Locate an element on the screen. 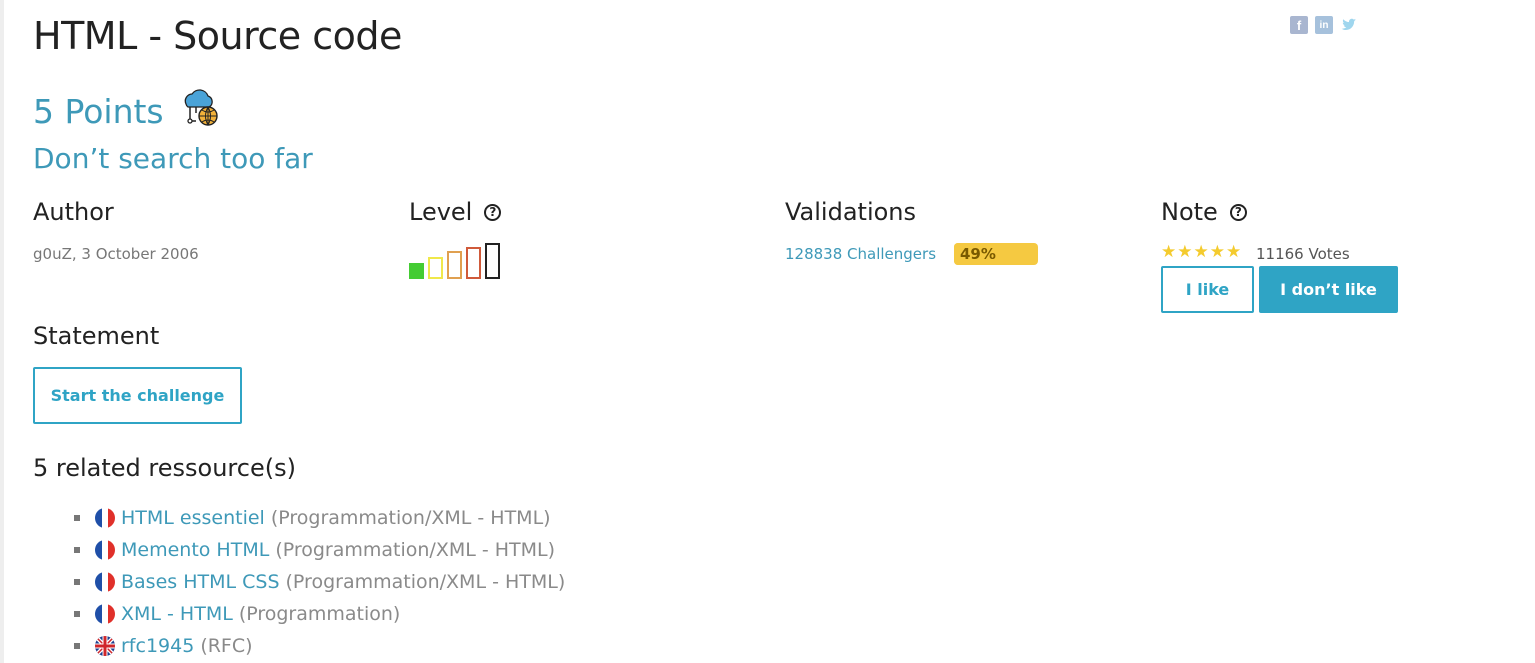 The width and height of the screenshot is (1535, 663). points-label: 5 Points is located at coordinates (98, 111).